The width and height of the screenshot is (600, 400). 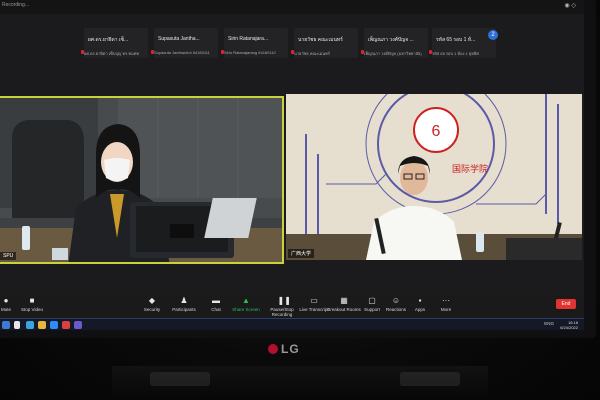 I want to click on clock: 16:18 6/24/2022, so click(x=569, y=325).